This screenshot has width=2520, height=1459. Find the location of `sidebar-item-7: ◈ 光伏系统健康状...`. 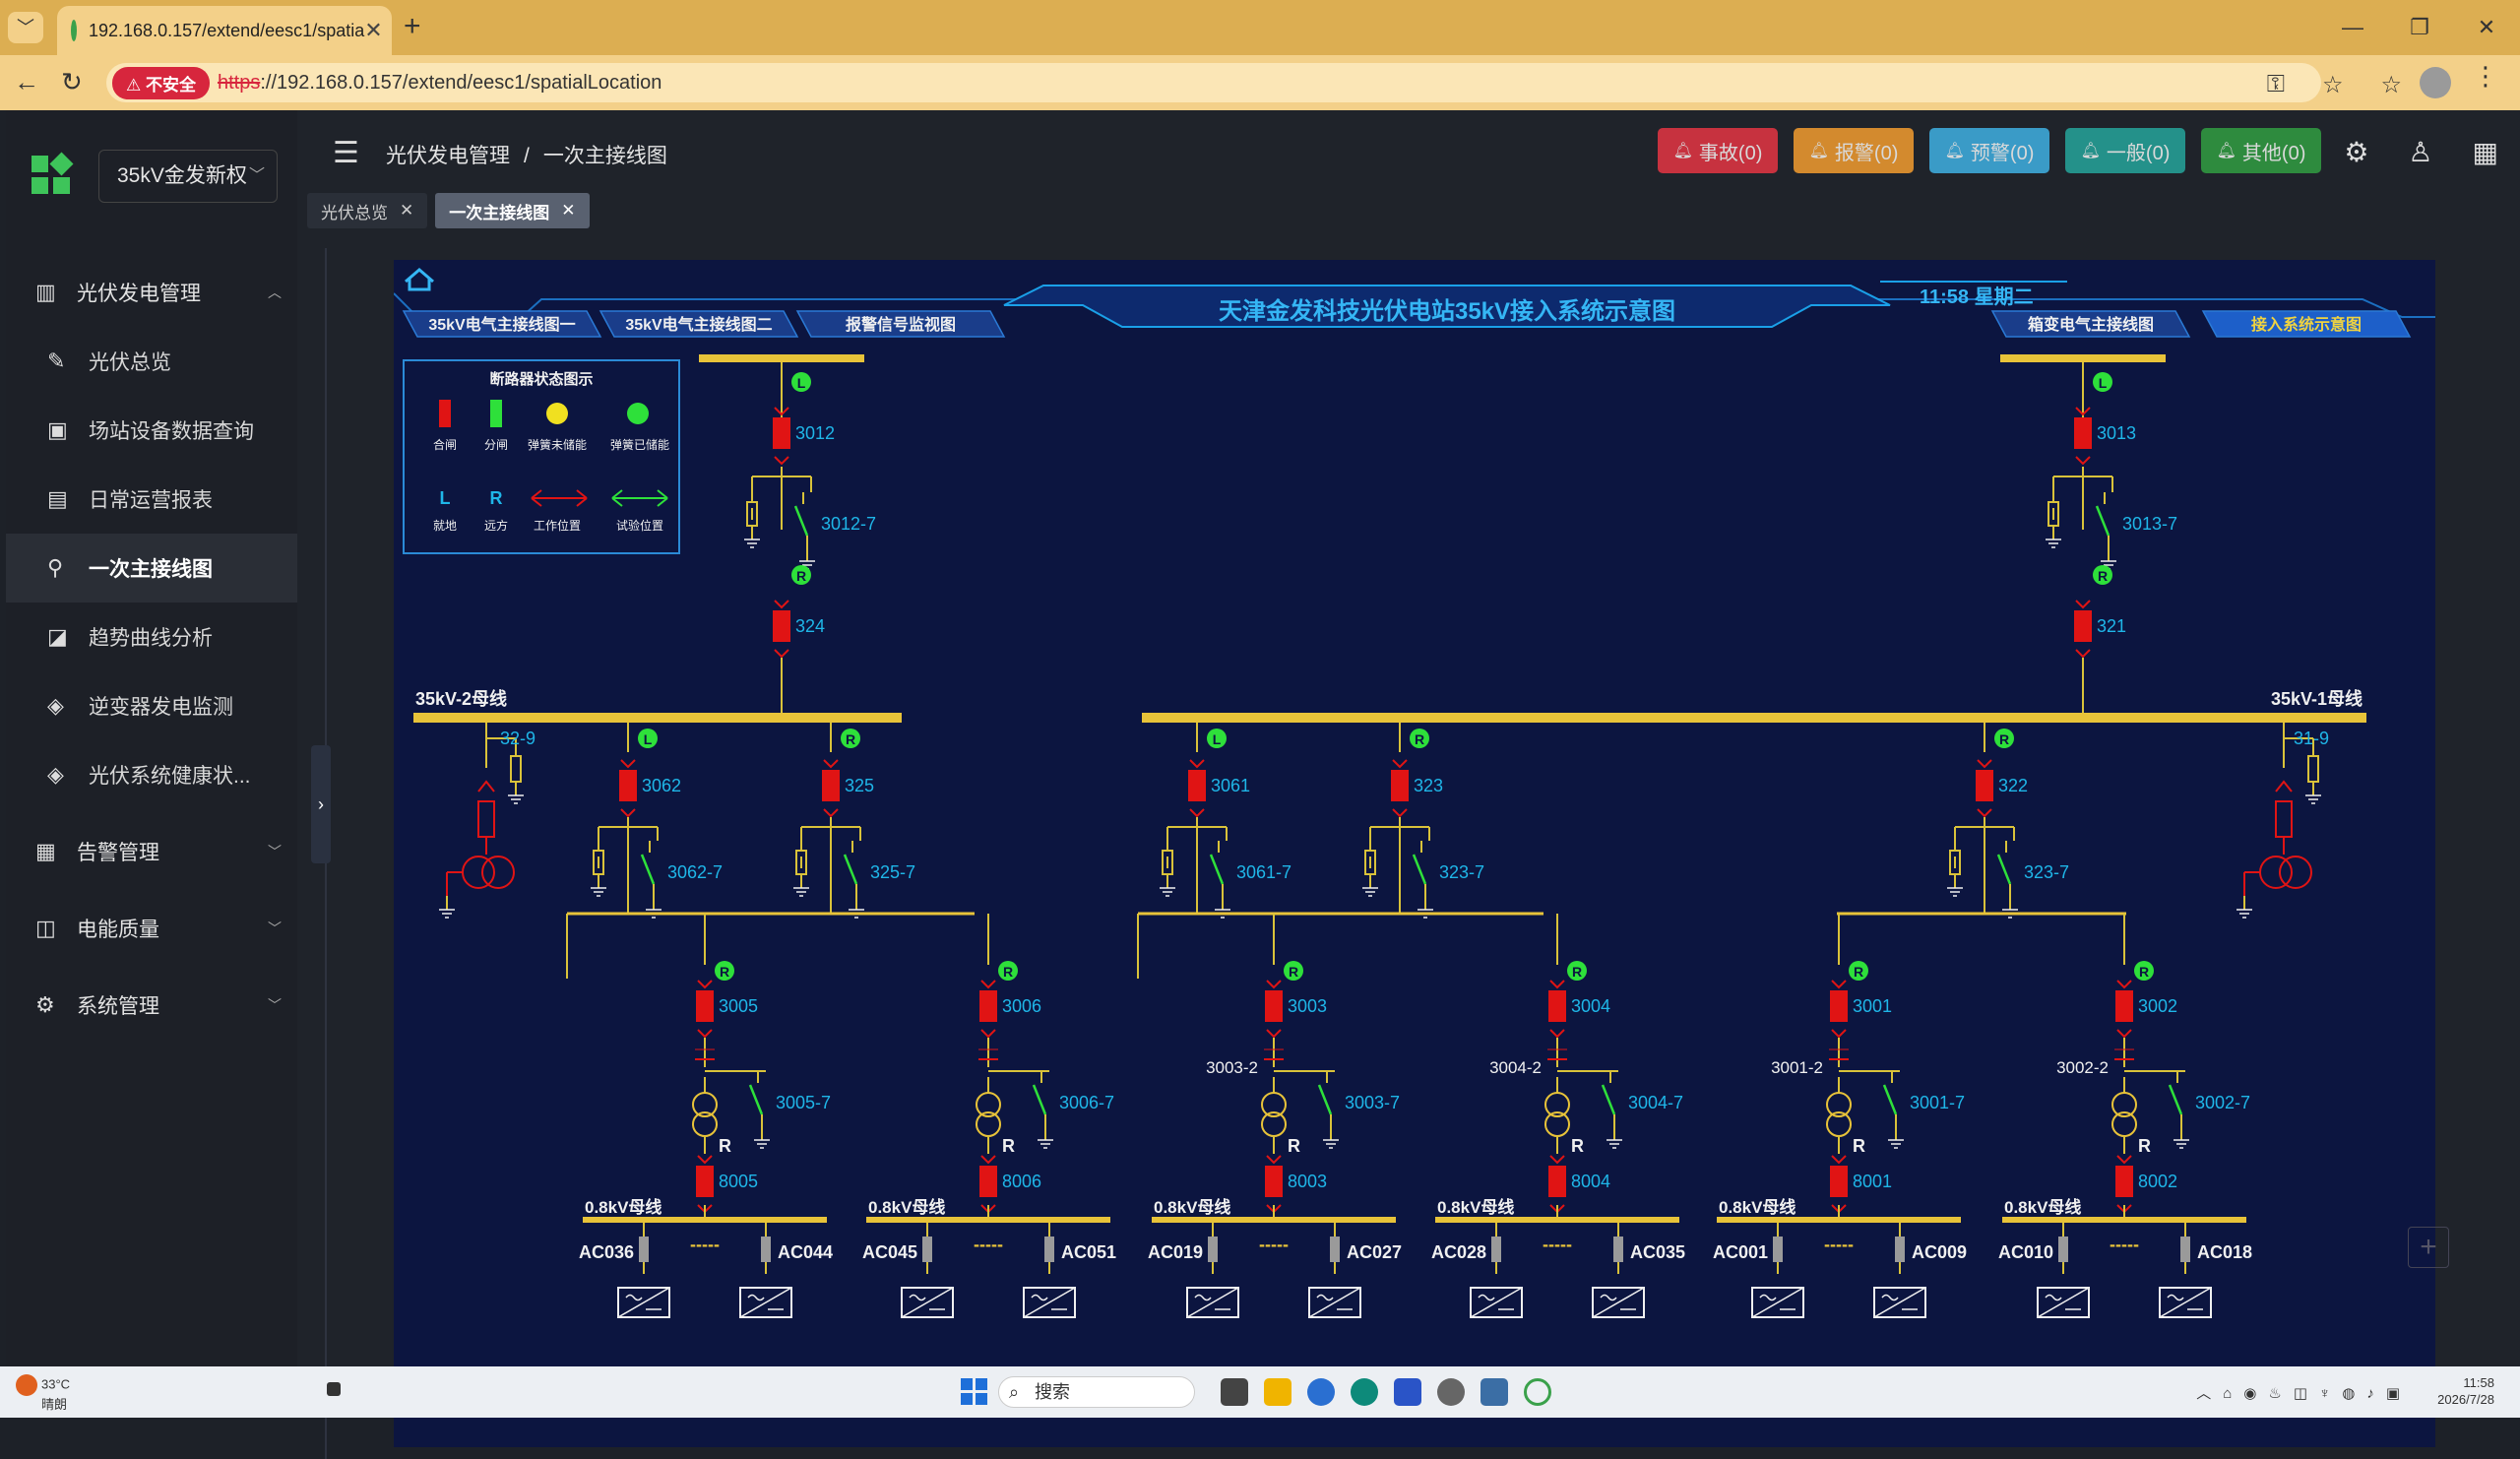

sidebar-item-7: ◈ 光伏系统健康状... is located at coordinates (151, 774).